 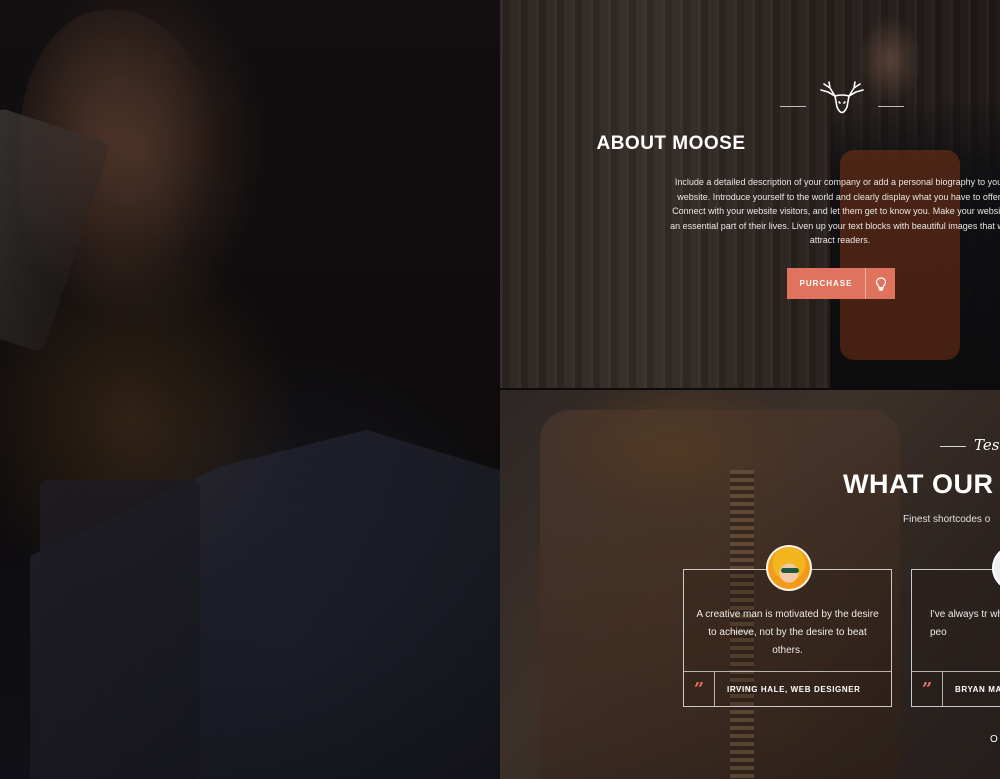 I want to click on avatar-glasses, so click(x=790, y=570).